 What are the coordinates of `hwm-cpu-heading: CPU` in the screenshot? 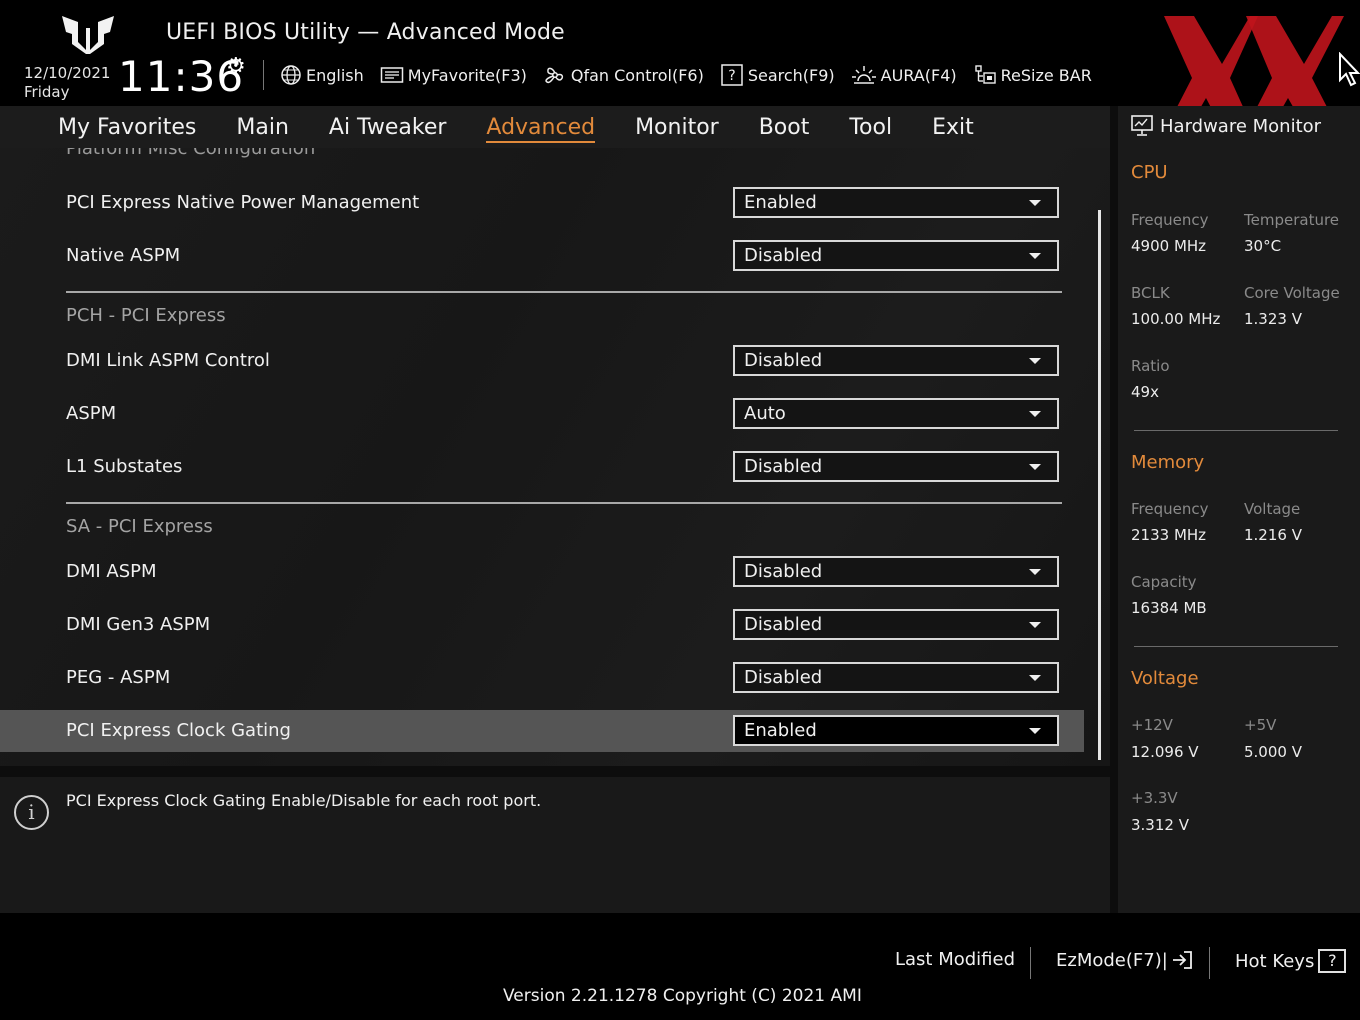 It's located at (1149, 172).